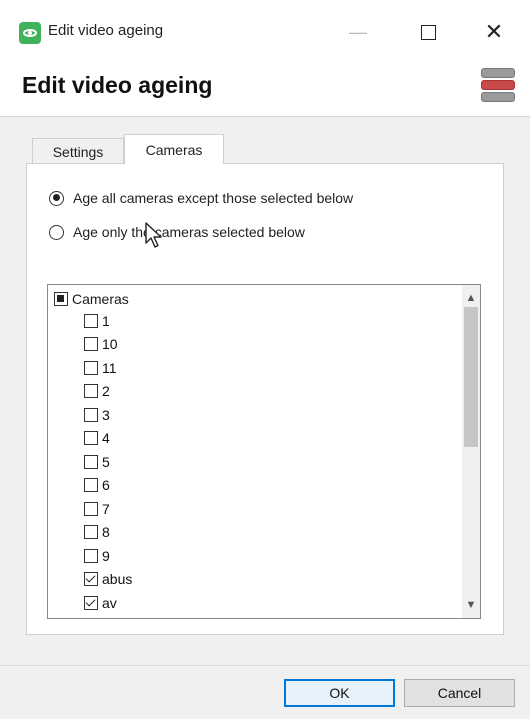 This screenshot has width=530, height=719. I want to click on database-icon, so click(498, 86).